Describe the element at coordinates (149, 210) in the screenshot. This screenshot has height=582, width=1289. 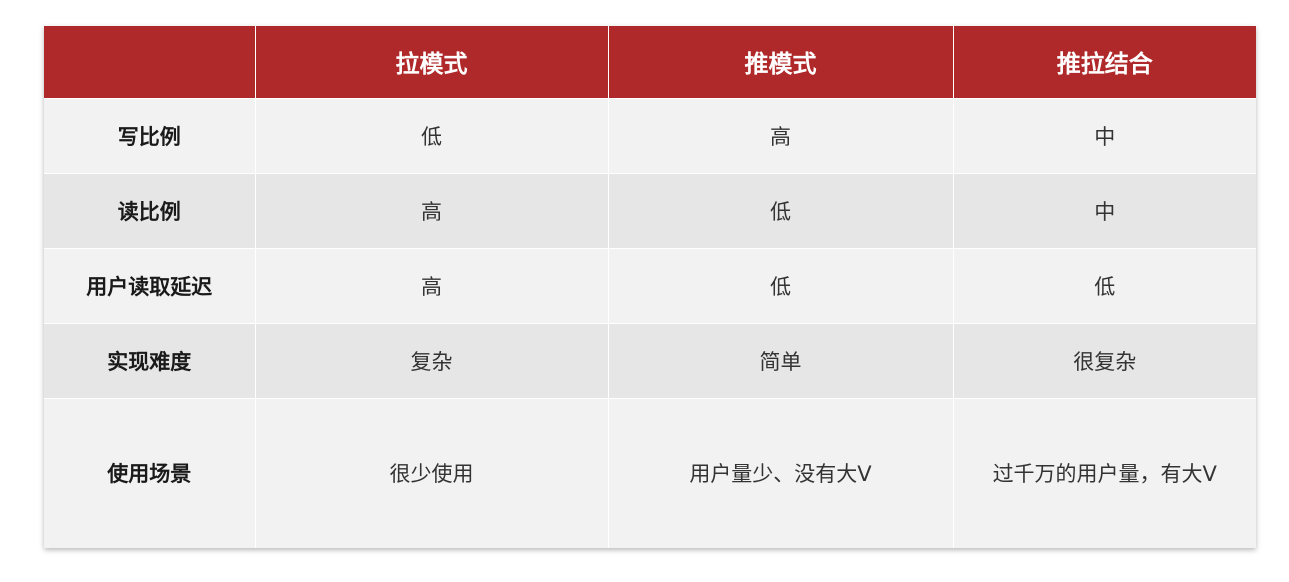
I see `row-label: 读比例` at that location.